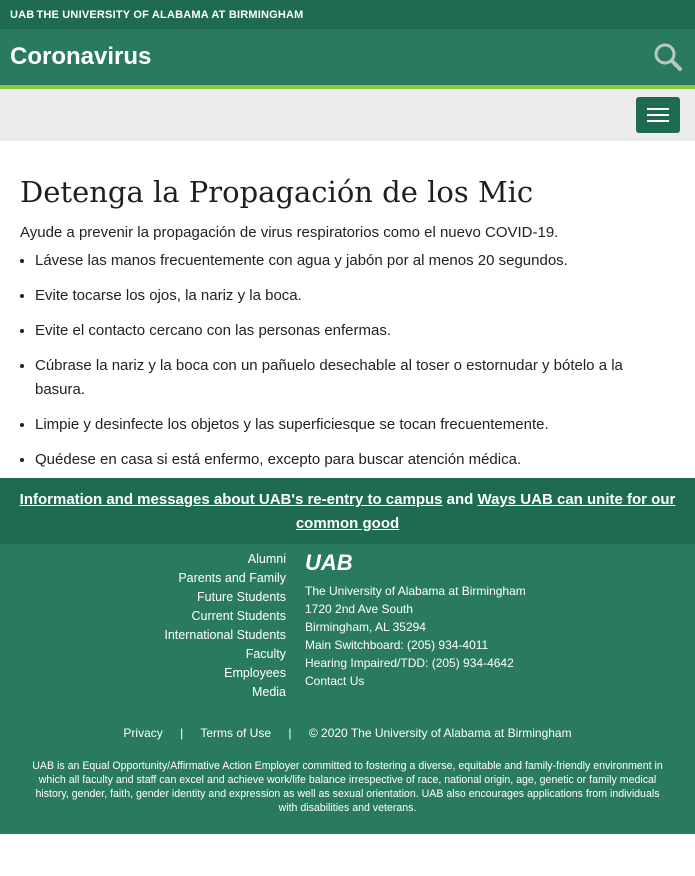  Describe the element at coordinates (347, 115) in the screenshot. I see `nav-bar` at that location.